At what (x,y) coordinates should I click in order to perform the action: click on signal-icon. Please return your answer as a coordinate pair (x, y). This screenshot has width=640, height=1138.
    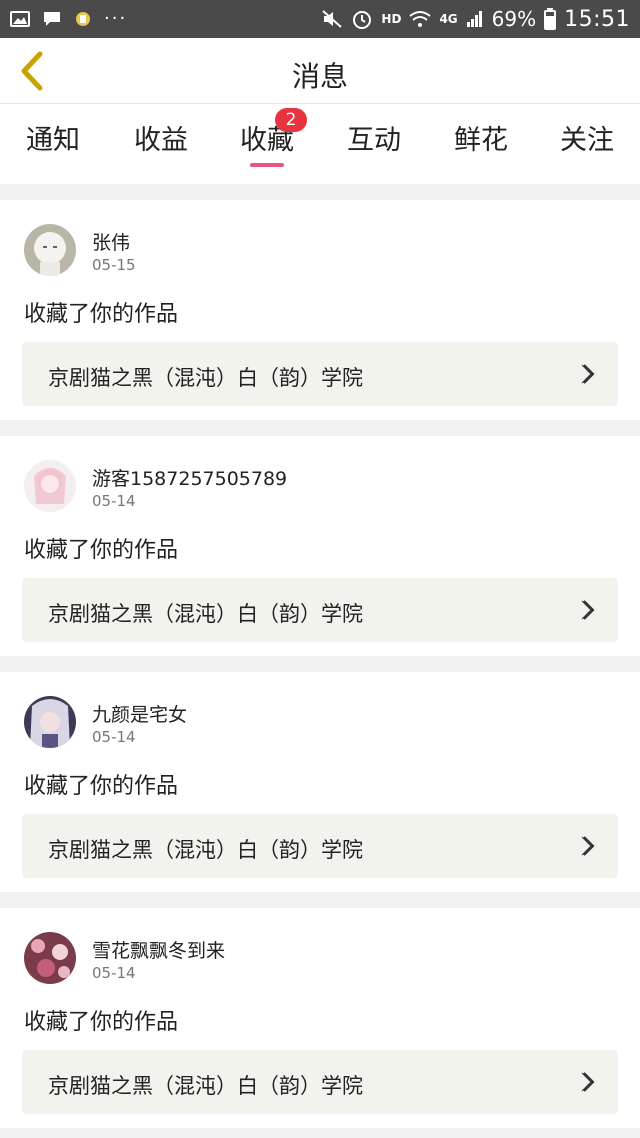
    Looking at the image, I should click on (475, 19).